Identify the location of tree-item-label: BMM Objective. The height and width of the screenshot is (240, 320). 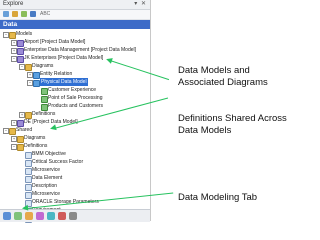
(49, 154).